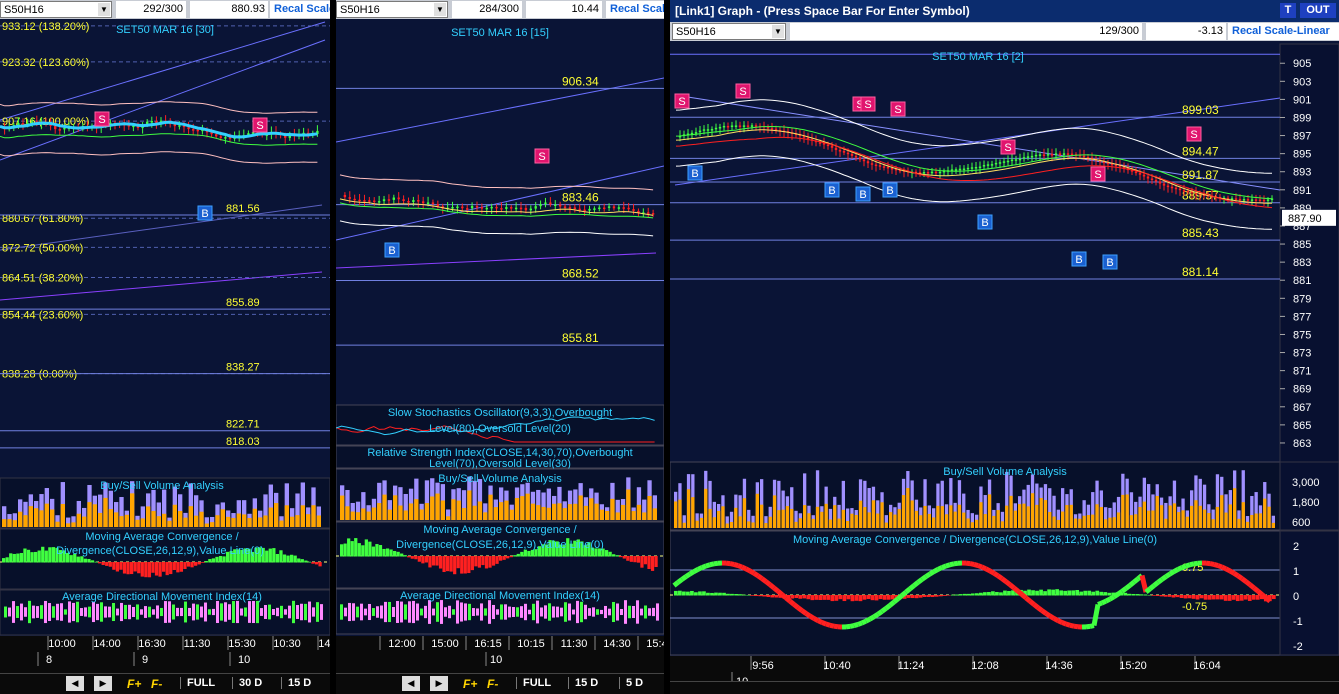 The image size is (1339, 694). Describe the element at coordinates (631, 683) in the screenshot. I see `period-5d-button: 5 D` at that location.